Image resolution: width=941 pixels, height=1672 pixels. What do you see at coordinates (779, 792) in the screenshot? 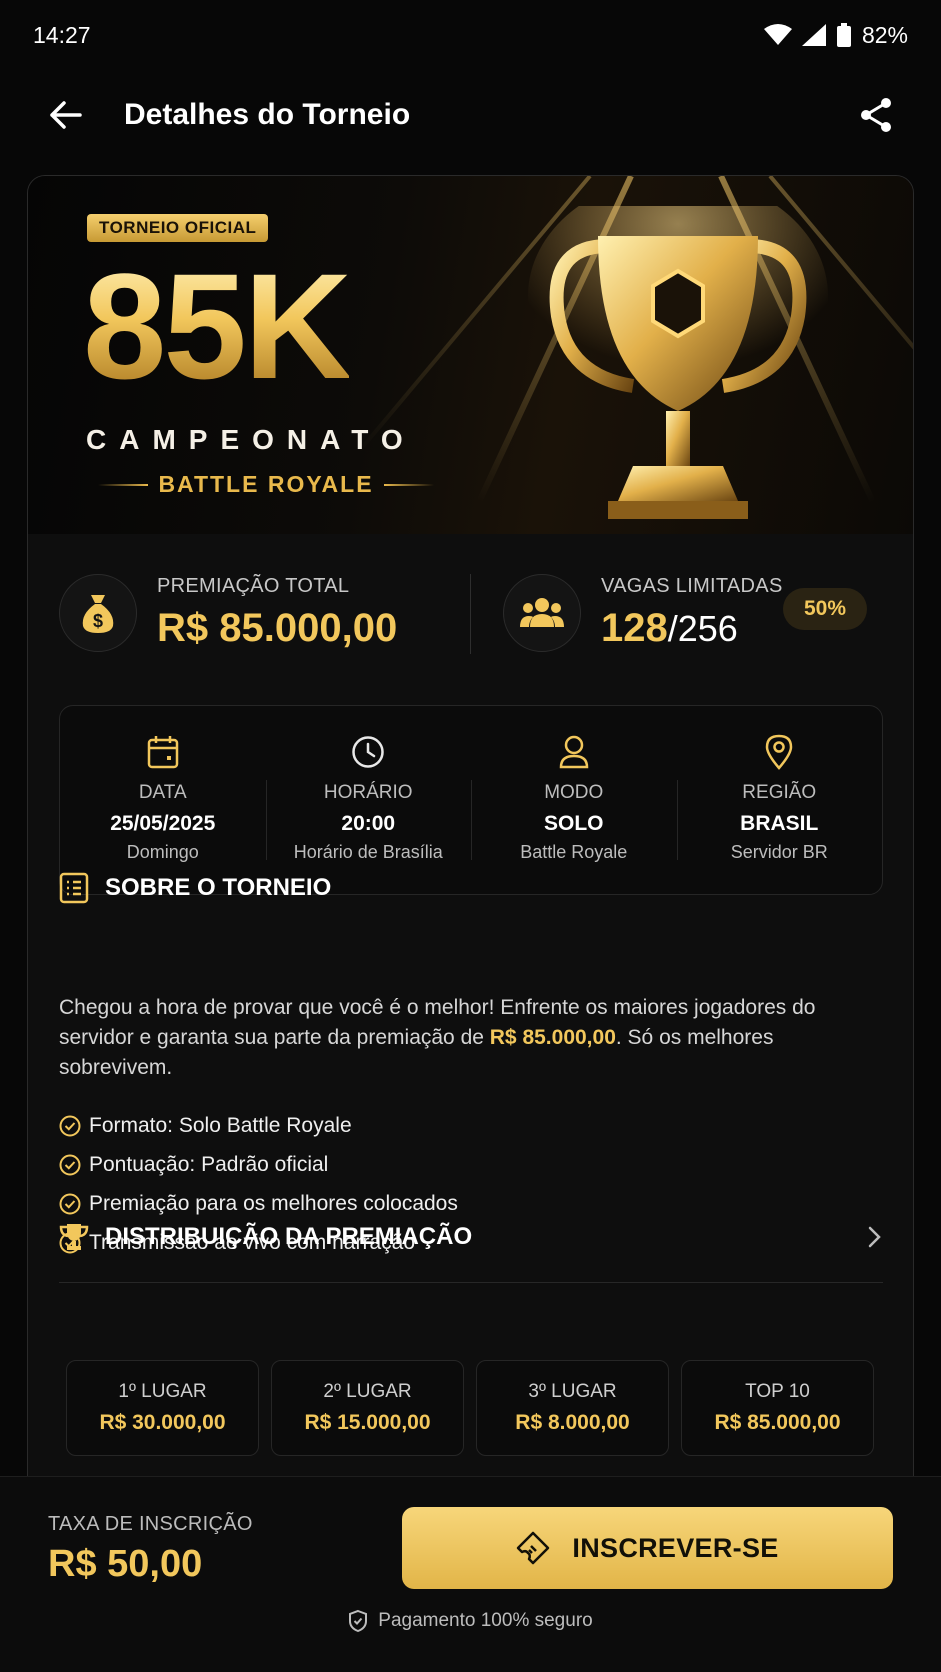
I see `info-label: REGIÃO` at bounding box center [779, 792].